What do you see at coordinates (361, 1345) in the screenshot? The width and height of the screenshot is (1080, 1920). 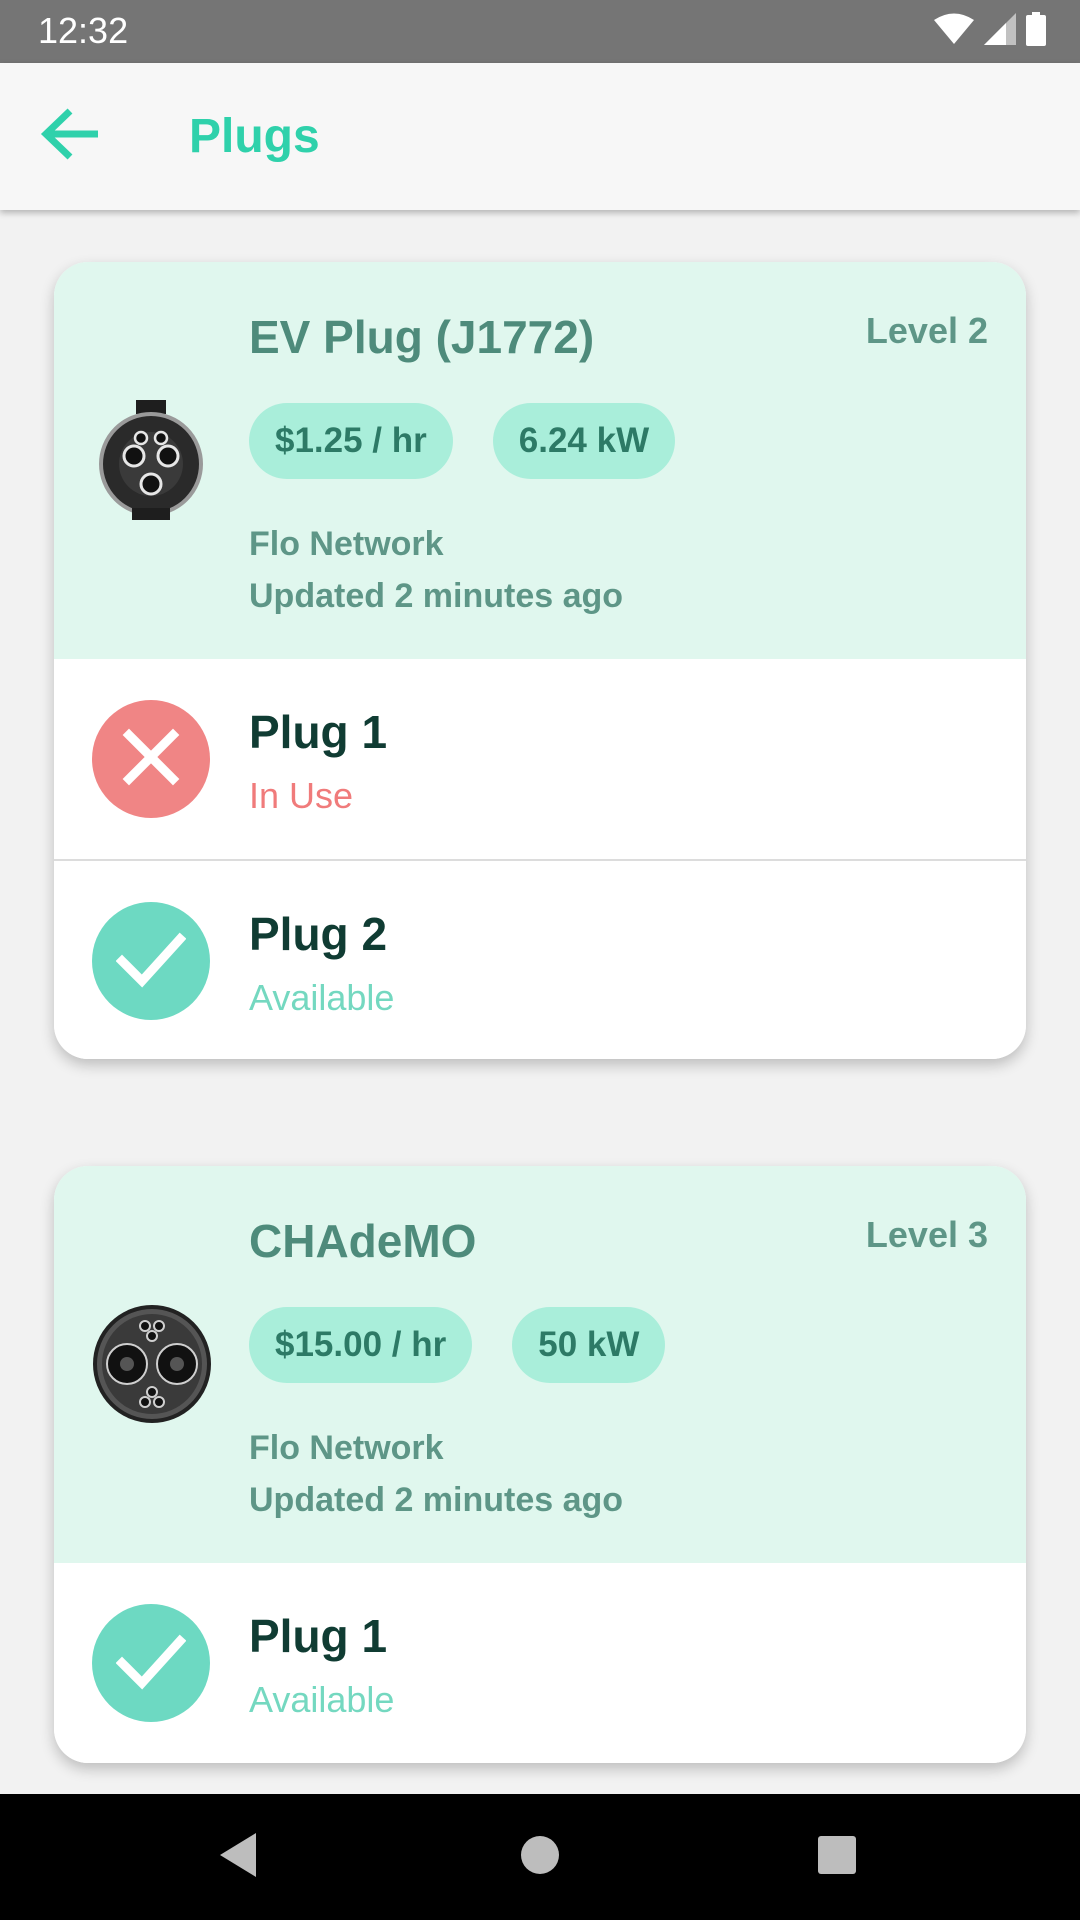 I see `price-chip: $15.00 / hr` at bounding box center [361, 1345].